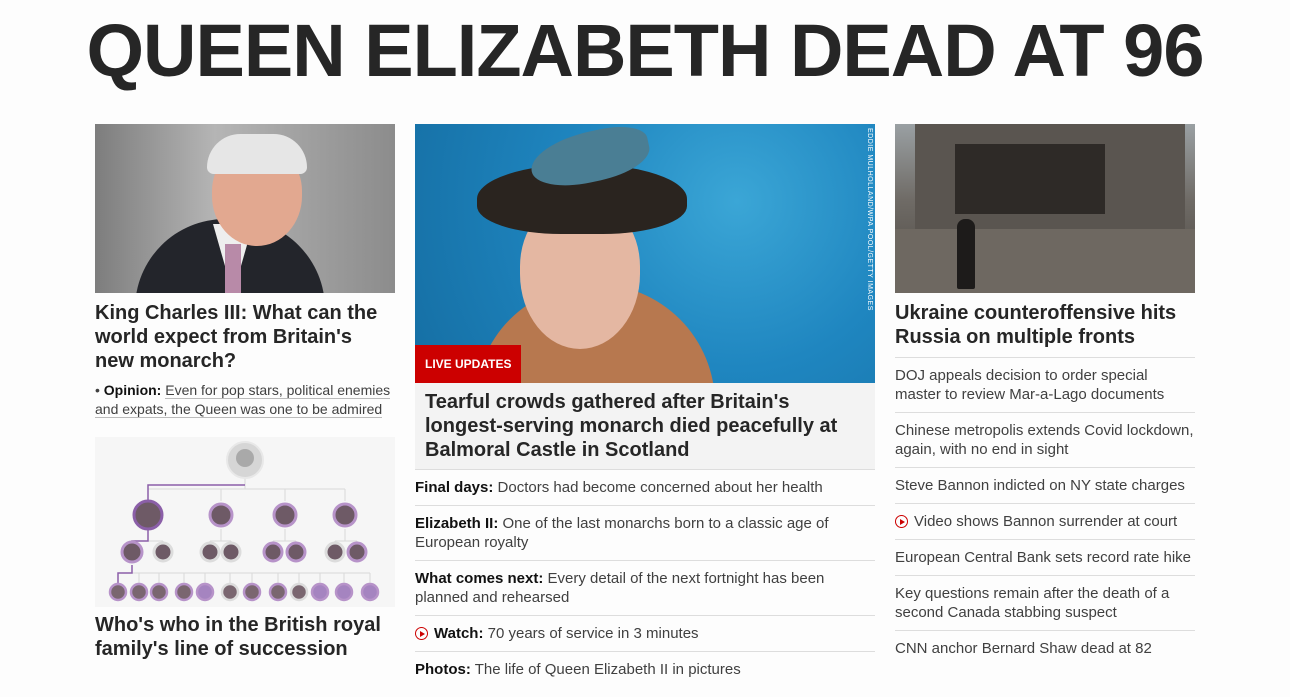 The image size is (1290, 697). I want to click on item-text: Video shows Bannon surrender at court, so click(1046, 521).